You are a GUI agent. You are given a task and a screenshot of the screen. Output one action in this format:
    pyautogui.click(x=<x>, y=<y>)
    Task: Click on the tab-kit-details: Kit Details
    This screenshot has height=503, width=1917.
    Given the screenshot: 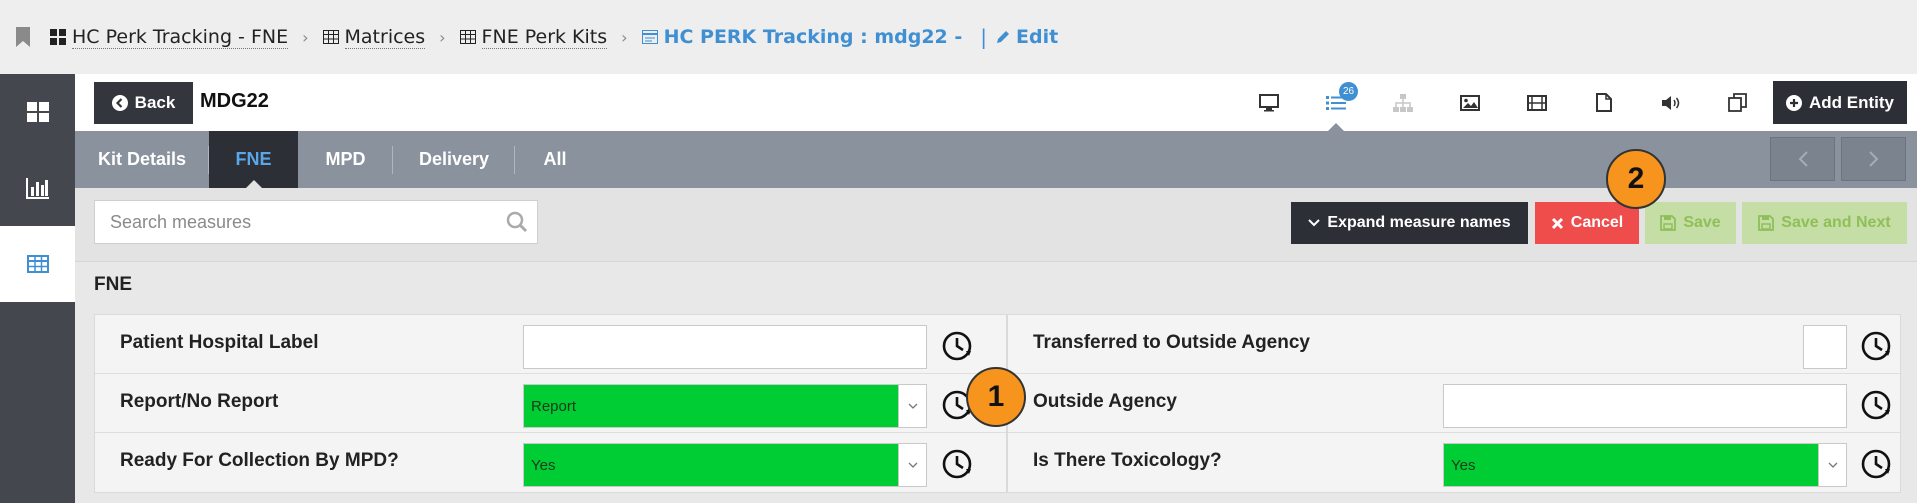 What is the action you would take?
    pyautogui.click(x=142, y=159)
    